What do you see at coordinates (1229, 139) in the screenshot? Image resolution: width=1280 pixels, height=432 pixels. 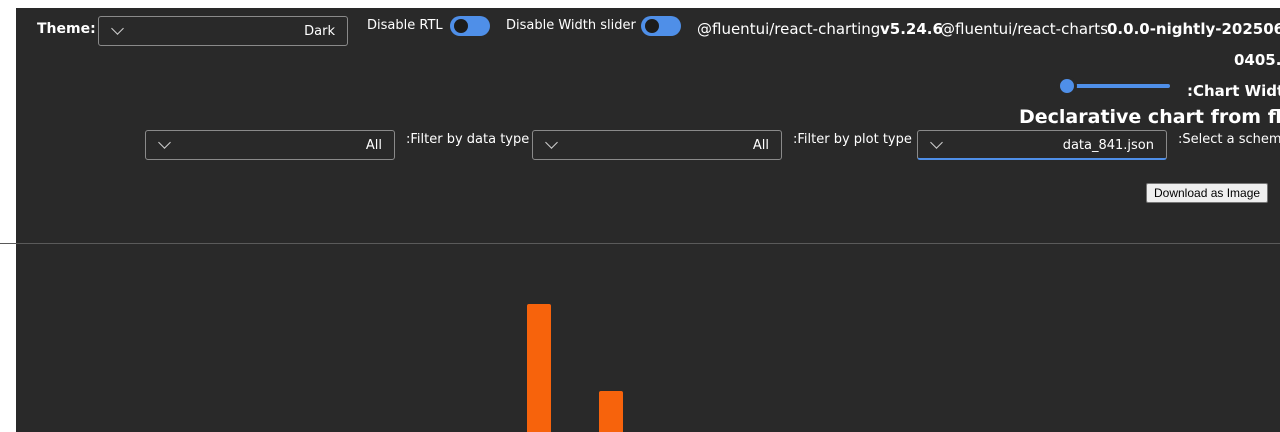 I see `schema-select-label: :Select a schema` at bounding box center [1229, 139].